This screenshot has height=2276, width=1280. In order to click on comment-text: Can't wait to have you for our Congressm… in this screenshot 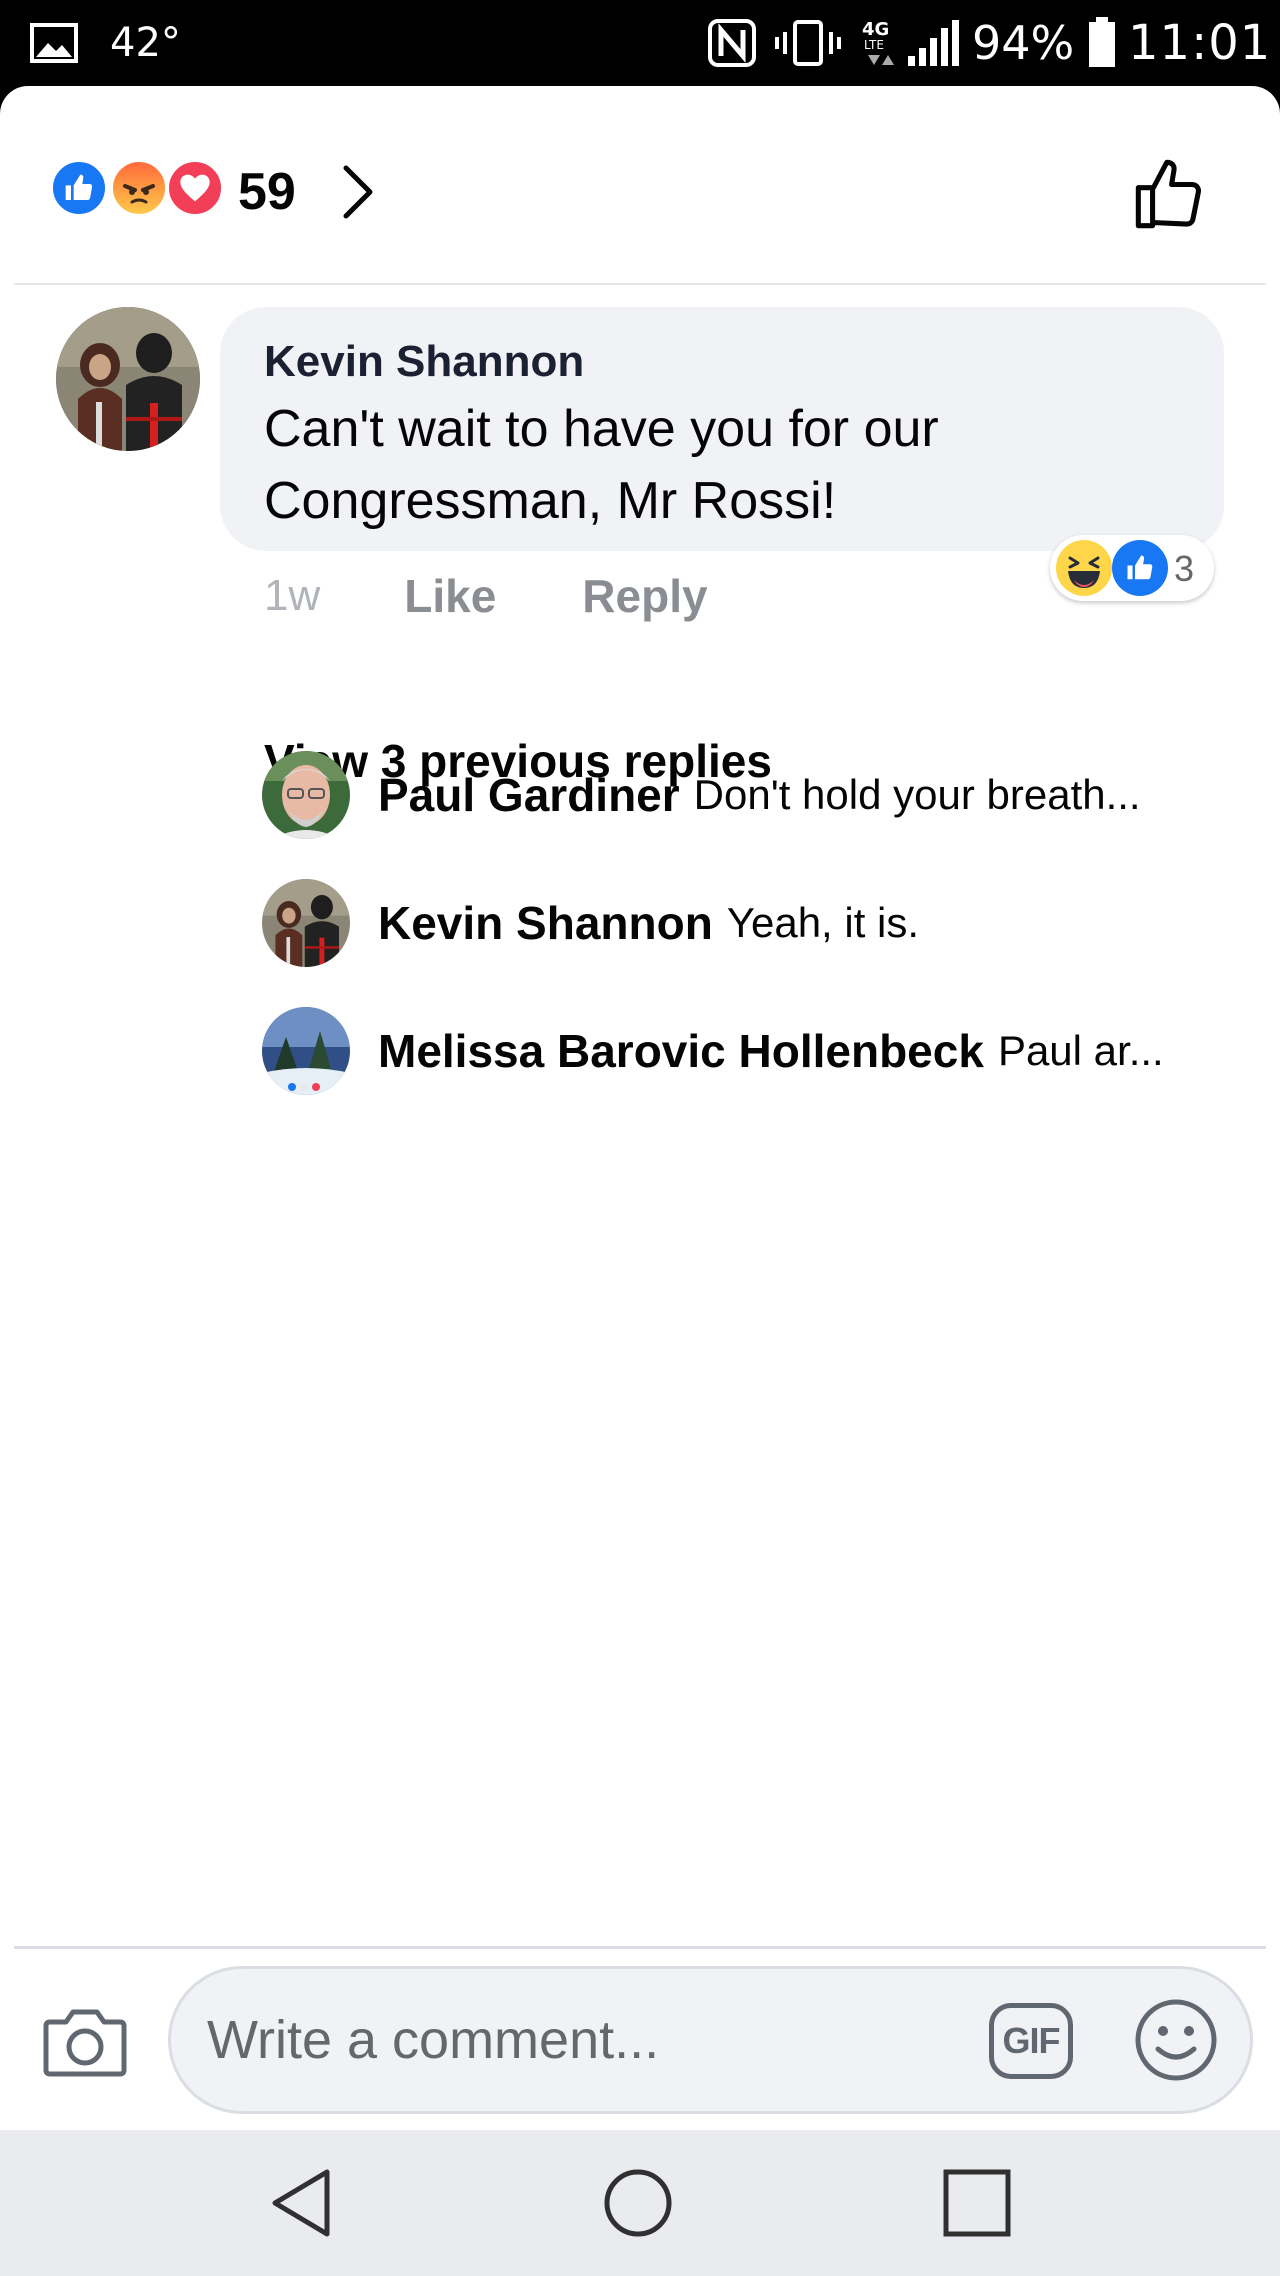, I will do `click(601, 465)`.